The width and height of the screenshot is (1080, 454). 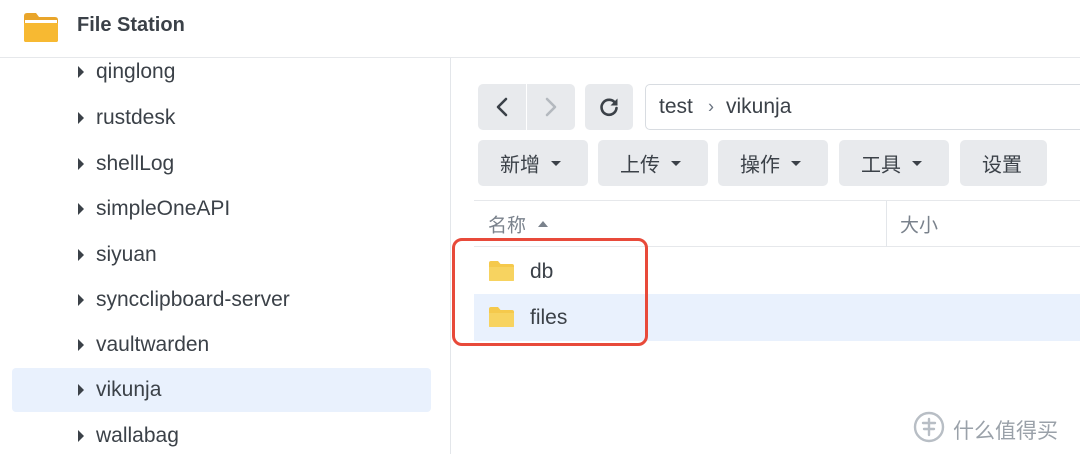 I want to click on create-button: 新增, so click(x=533, y=163).